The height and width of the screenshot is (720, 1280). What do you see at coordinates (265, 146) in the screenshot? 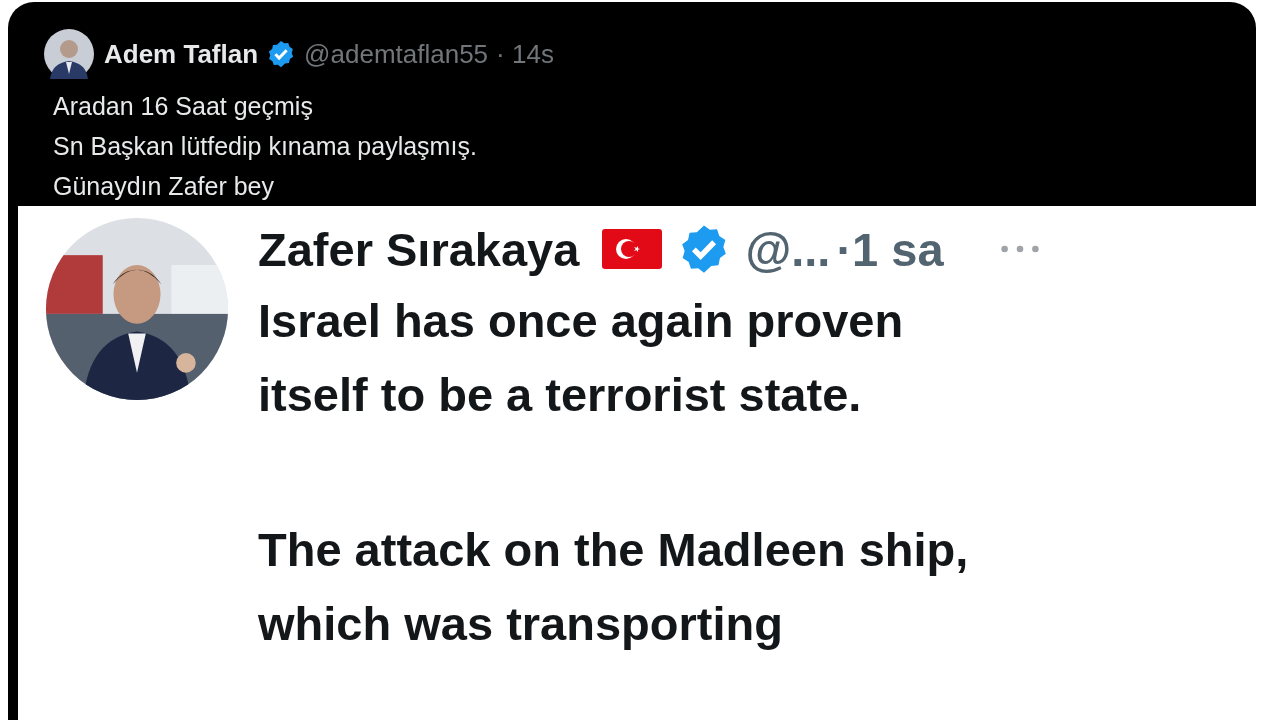
I see `post-text: Sn Başkan lütfedip kınama paylaşmış.` at bounding box center [265, 146].